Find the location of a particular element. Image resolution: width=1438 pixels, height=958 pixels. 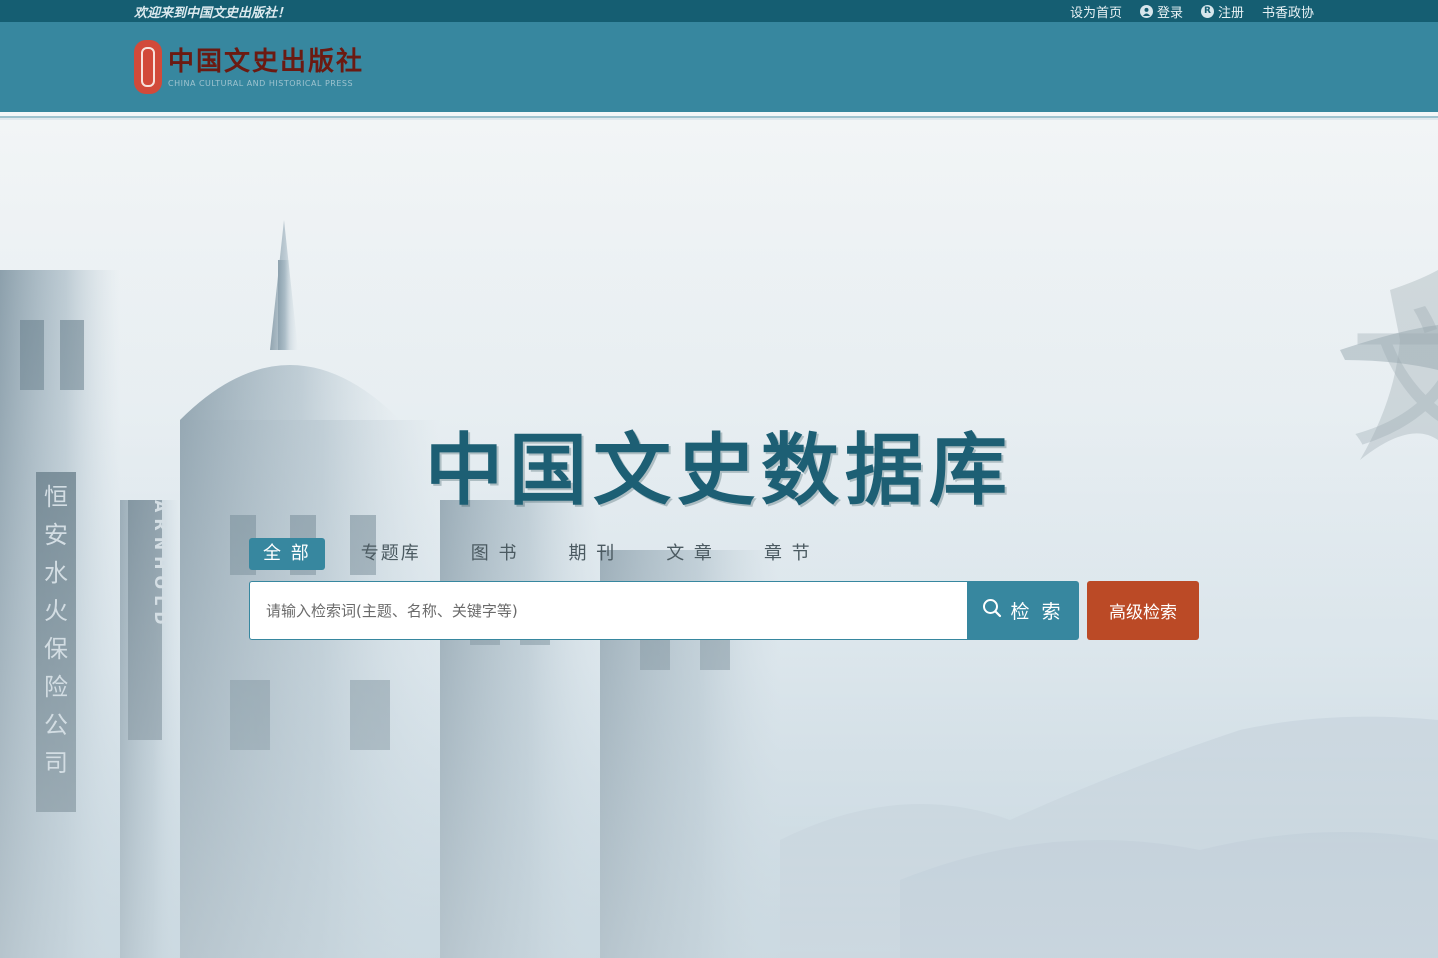

search-button: 检 索 is located at coordinates (1023, 610).